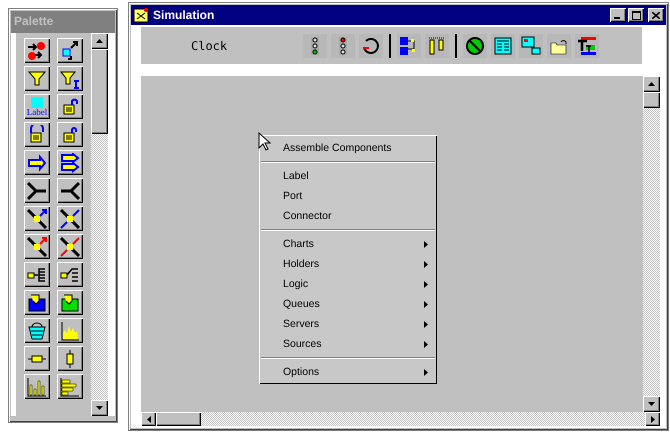  I want to click on mouse-pointer-icon, so click(265, 142).